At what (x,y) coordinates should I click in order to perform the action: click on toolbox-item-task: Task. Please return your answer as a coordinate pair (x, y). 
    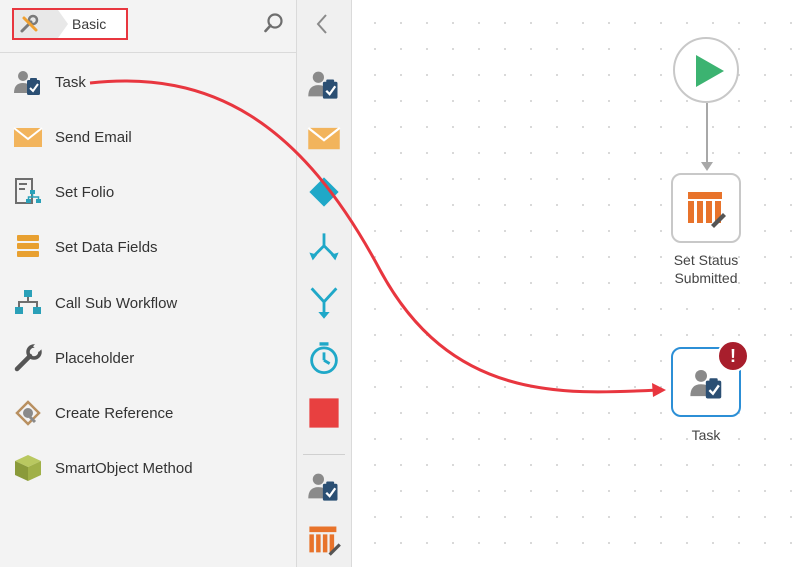
    Looking at the image, I should click on (148, 82).